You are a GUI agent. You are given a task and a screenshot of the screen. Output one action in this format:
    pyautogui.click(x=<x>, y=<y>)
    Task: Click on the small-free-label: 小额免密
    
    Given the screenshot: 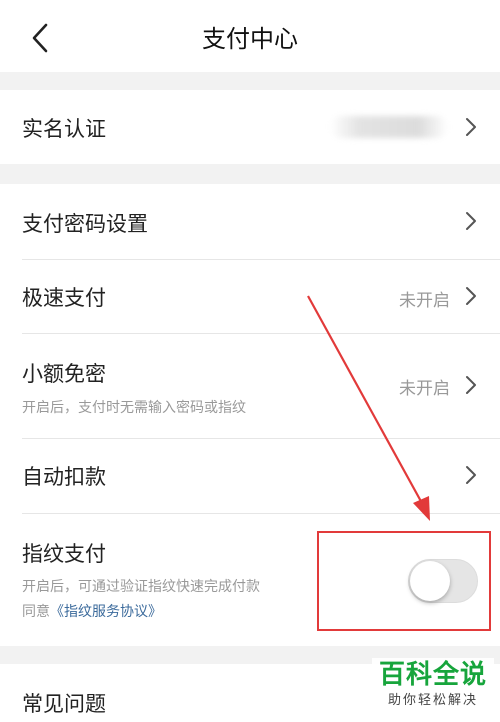 What is the action you would take?
    pyautogui.click(x=64, y=374)
    